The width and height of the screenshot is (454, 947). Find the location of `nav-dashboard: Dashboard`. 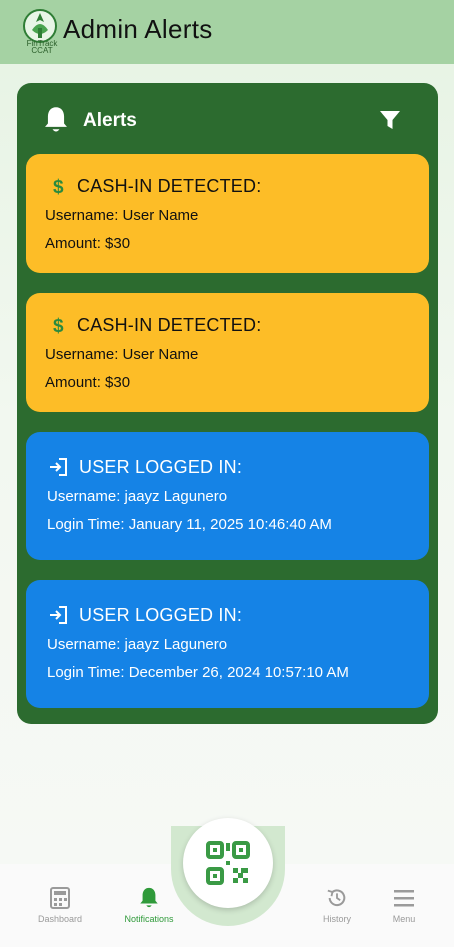

nav-dashboard: Dashboard is located at coordinates (60, 905).